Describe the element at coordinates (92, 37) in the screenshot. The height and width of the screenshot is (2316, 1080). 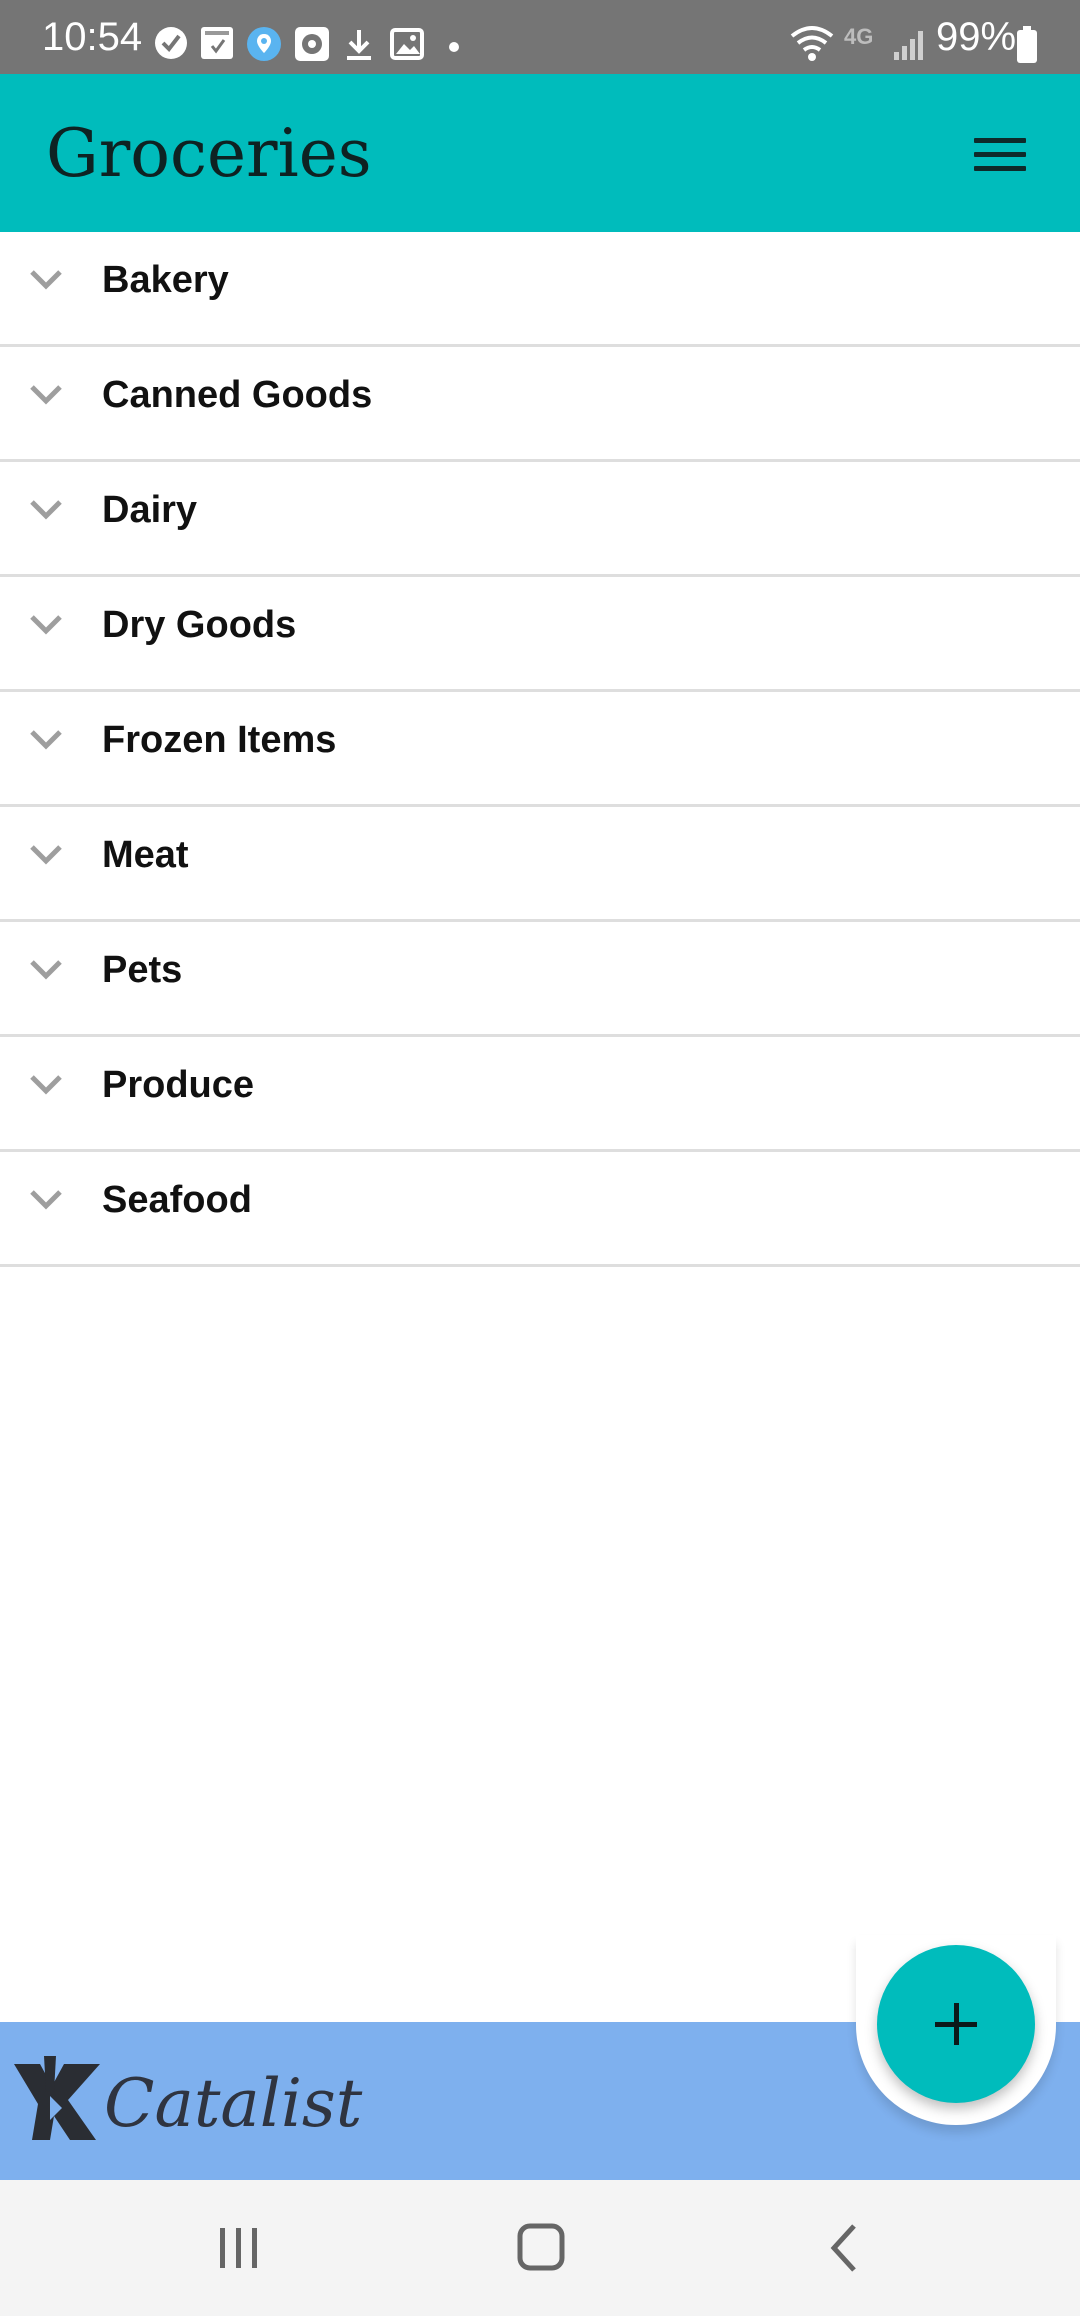
I see `status-time: 10:54` at that location.